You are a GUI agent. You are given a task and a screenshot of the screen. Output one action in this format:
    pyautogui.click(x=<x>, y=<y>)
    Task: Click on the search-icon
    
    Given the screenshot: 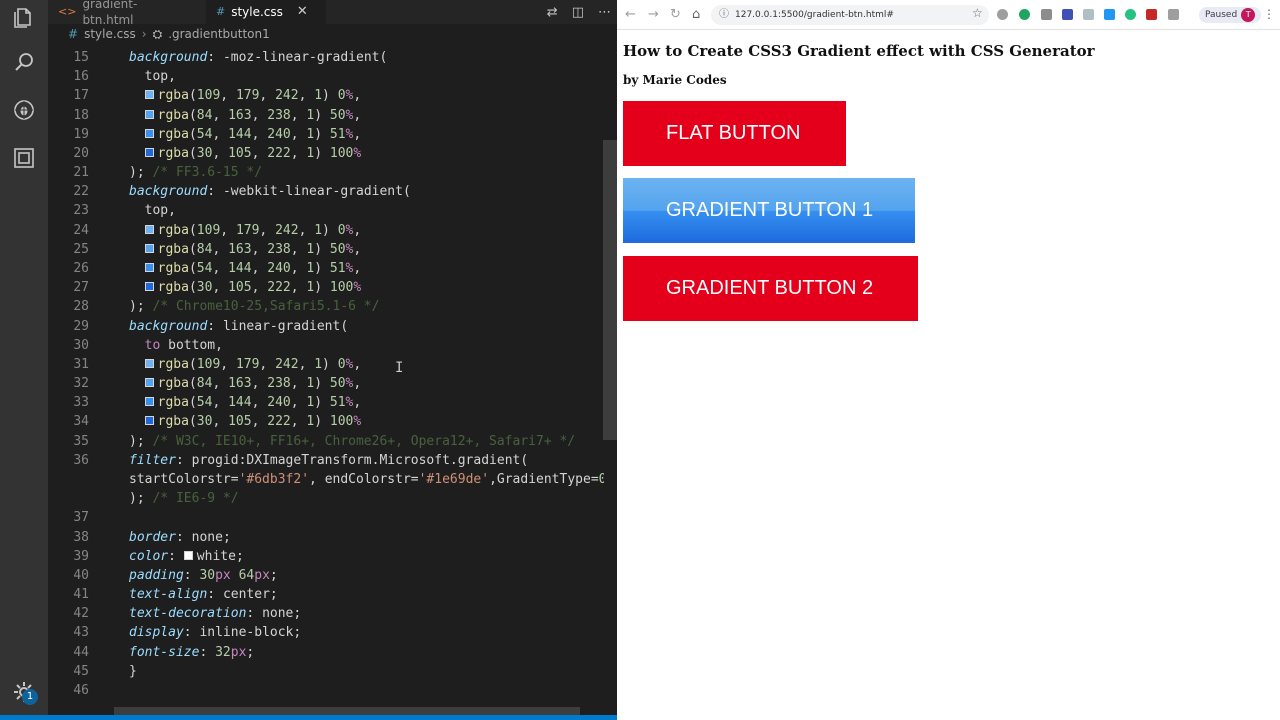 What is the action you would take?
    pyautogui.click(x=24, y=62)
    